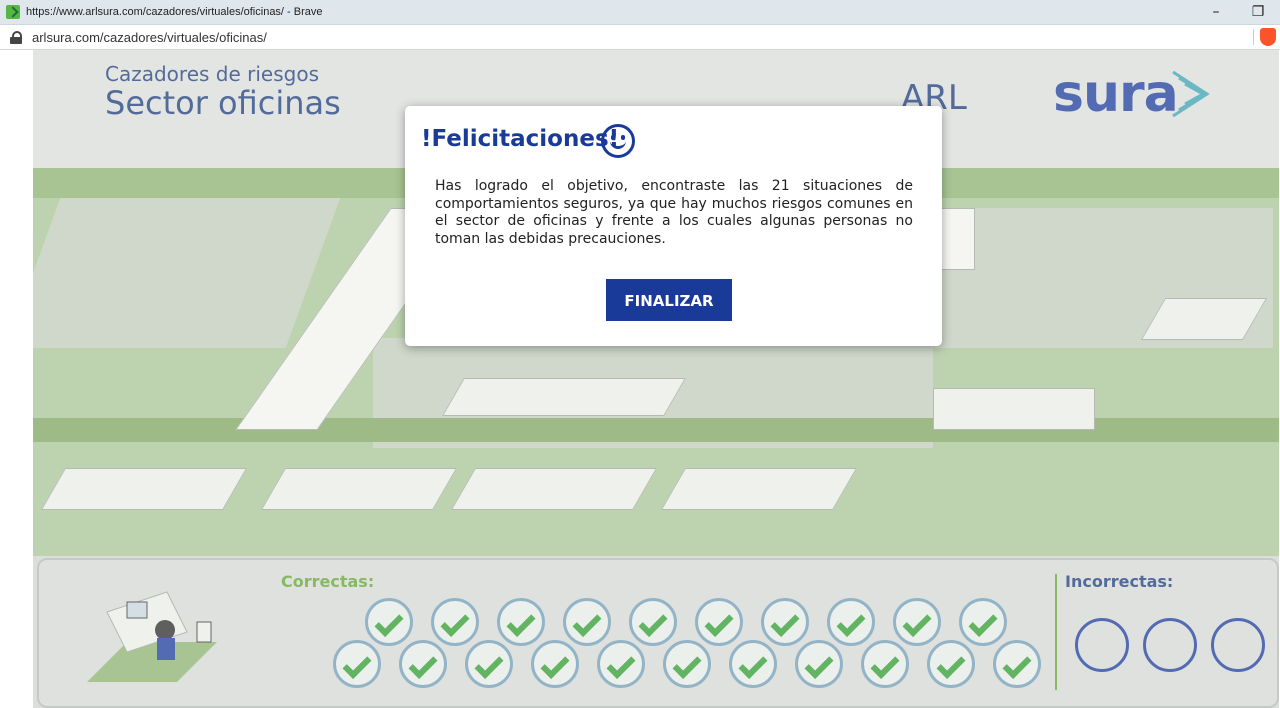 The width and height of the screenshot is (1280, 708). What do you see at coordinates (618, 141) in the screenshot?
I see `smiley-icon` at bounding box center [618, 141].